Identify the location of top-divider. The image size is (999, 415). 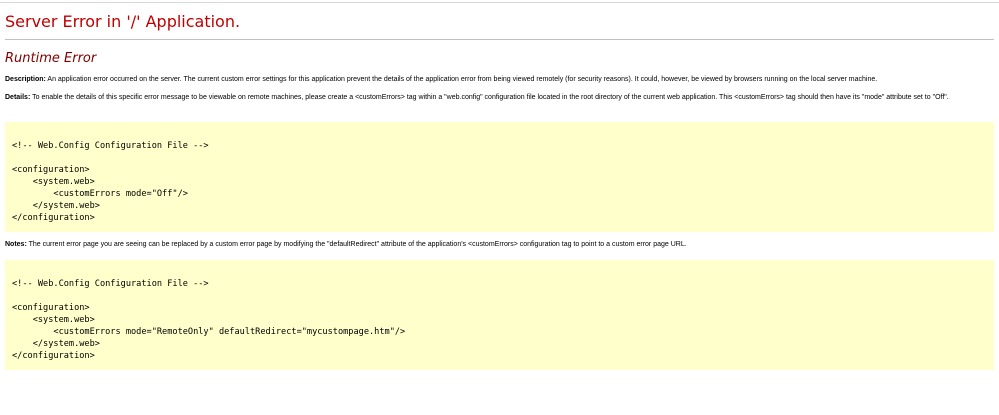
(499, 2).